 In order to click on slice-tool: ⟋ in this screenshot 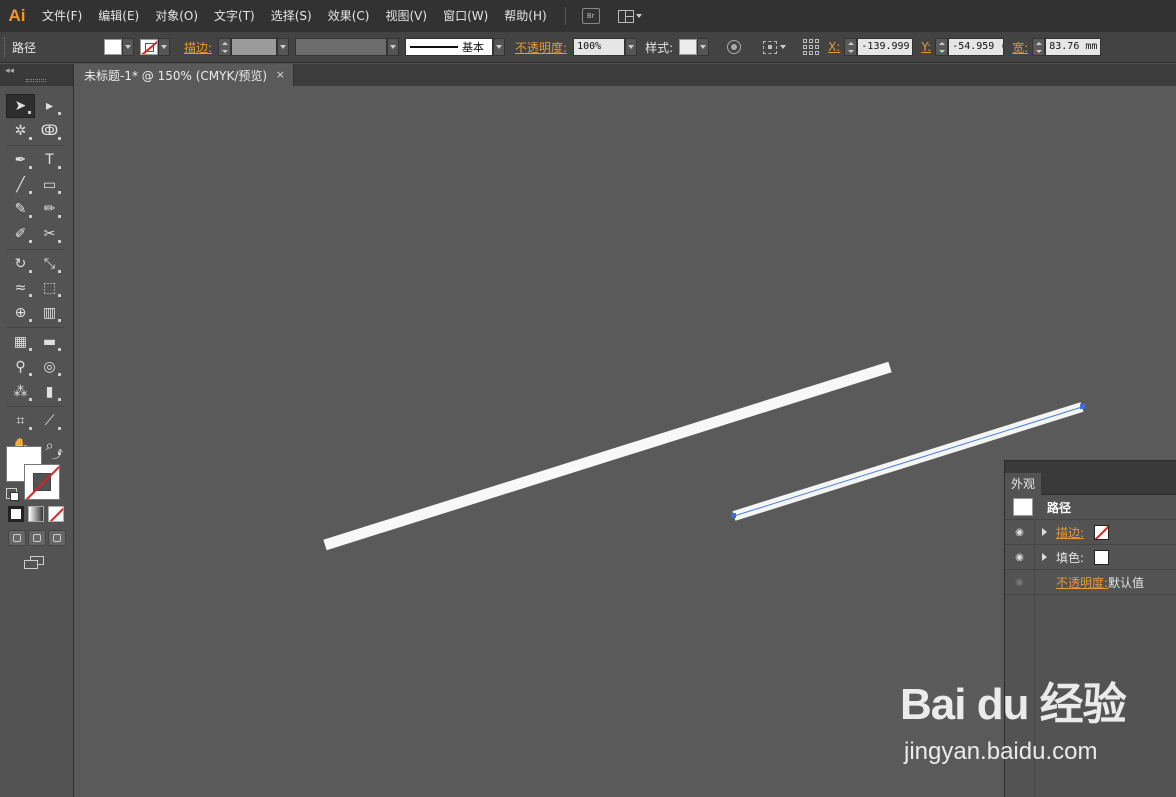, I will do `click(49, 421)`.